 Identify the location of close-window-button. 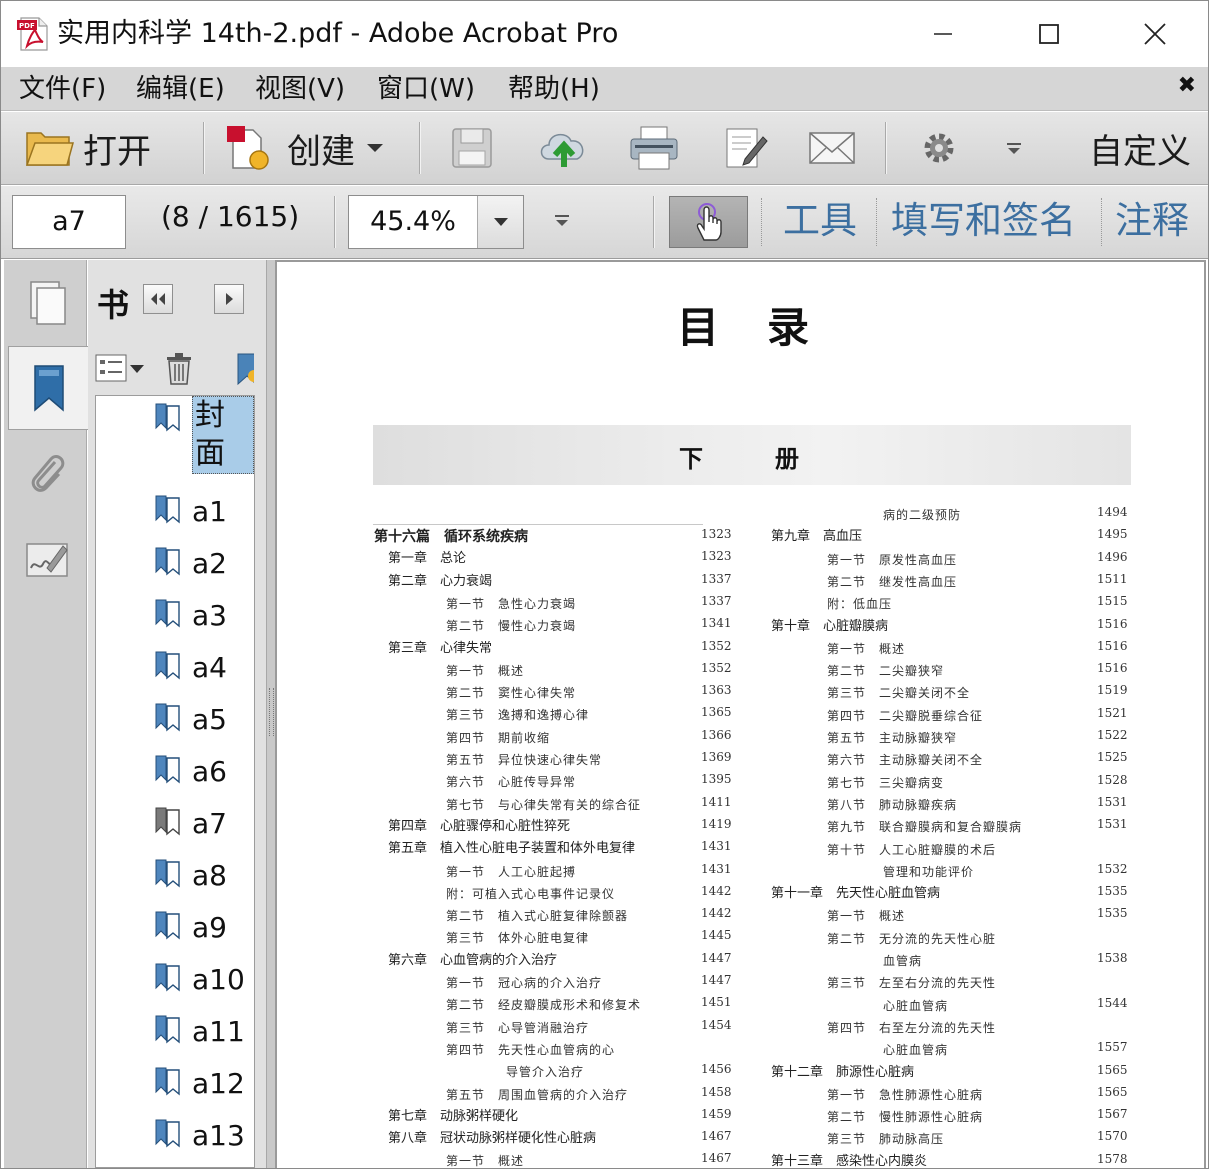
(1155, 34).